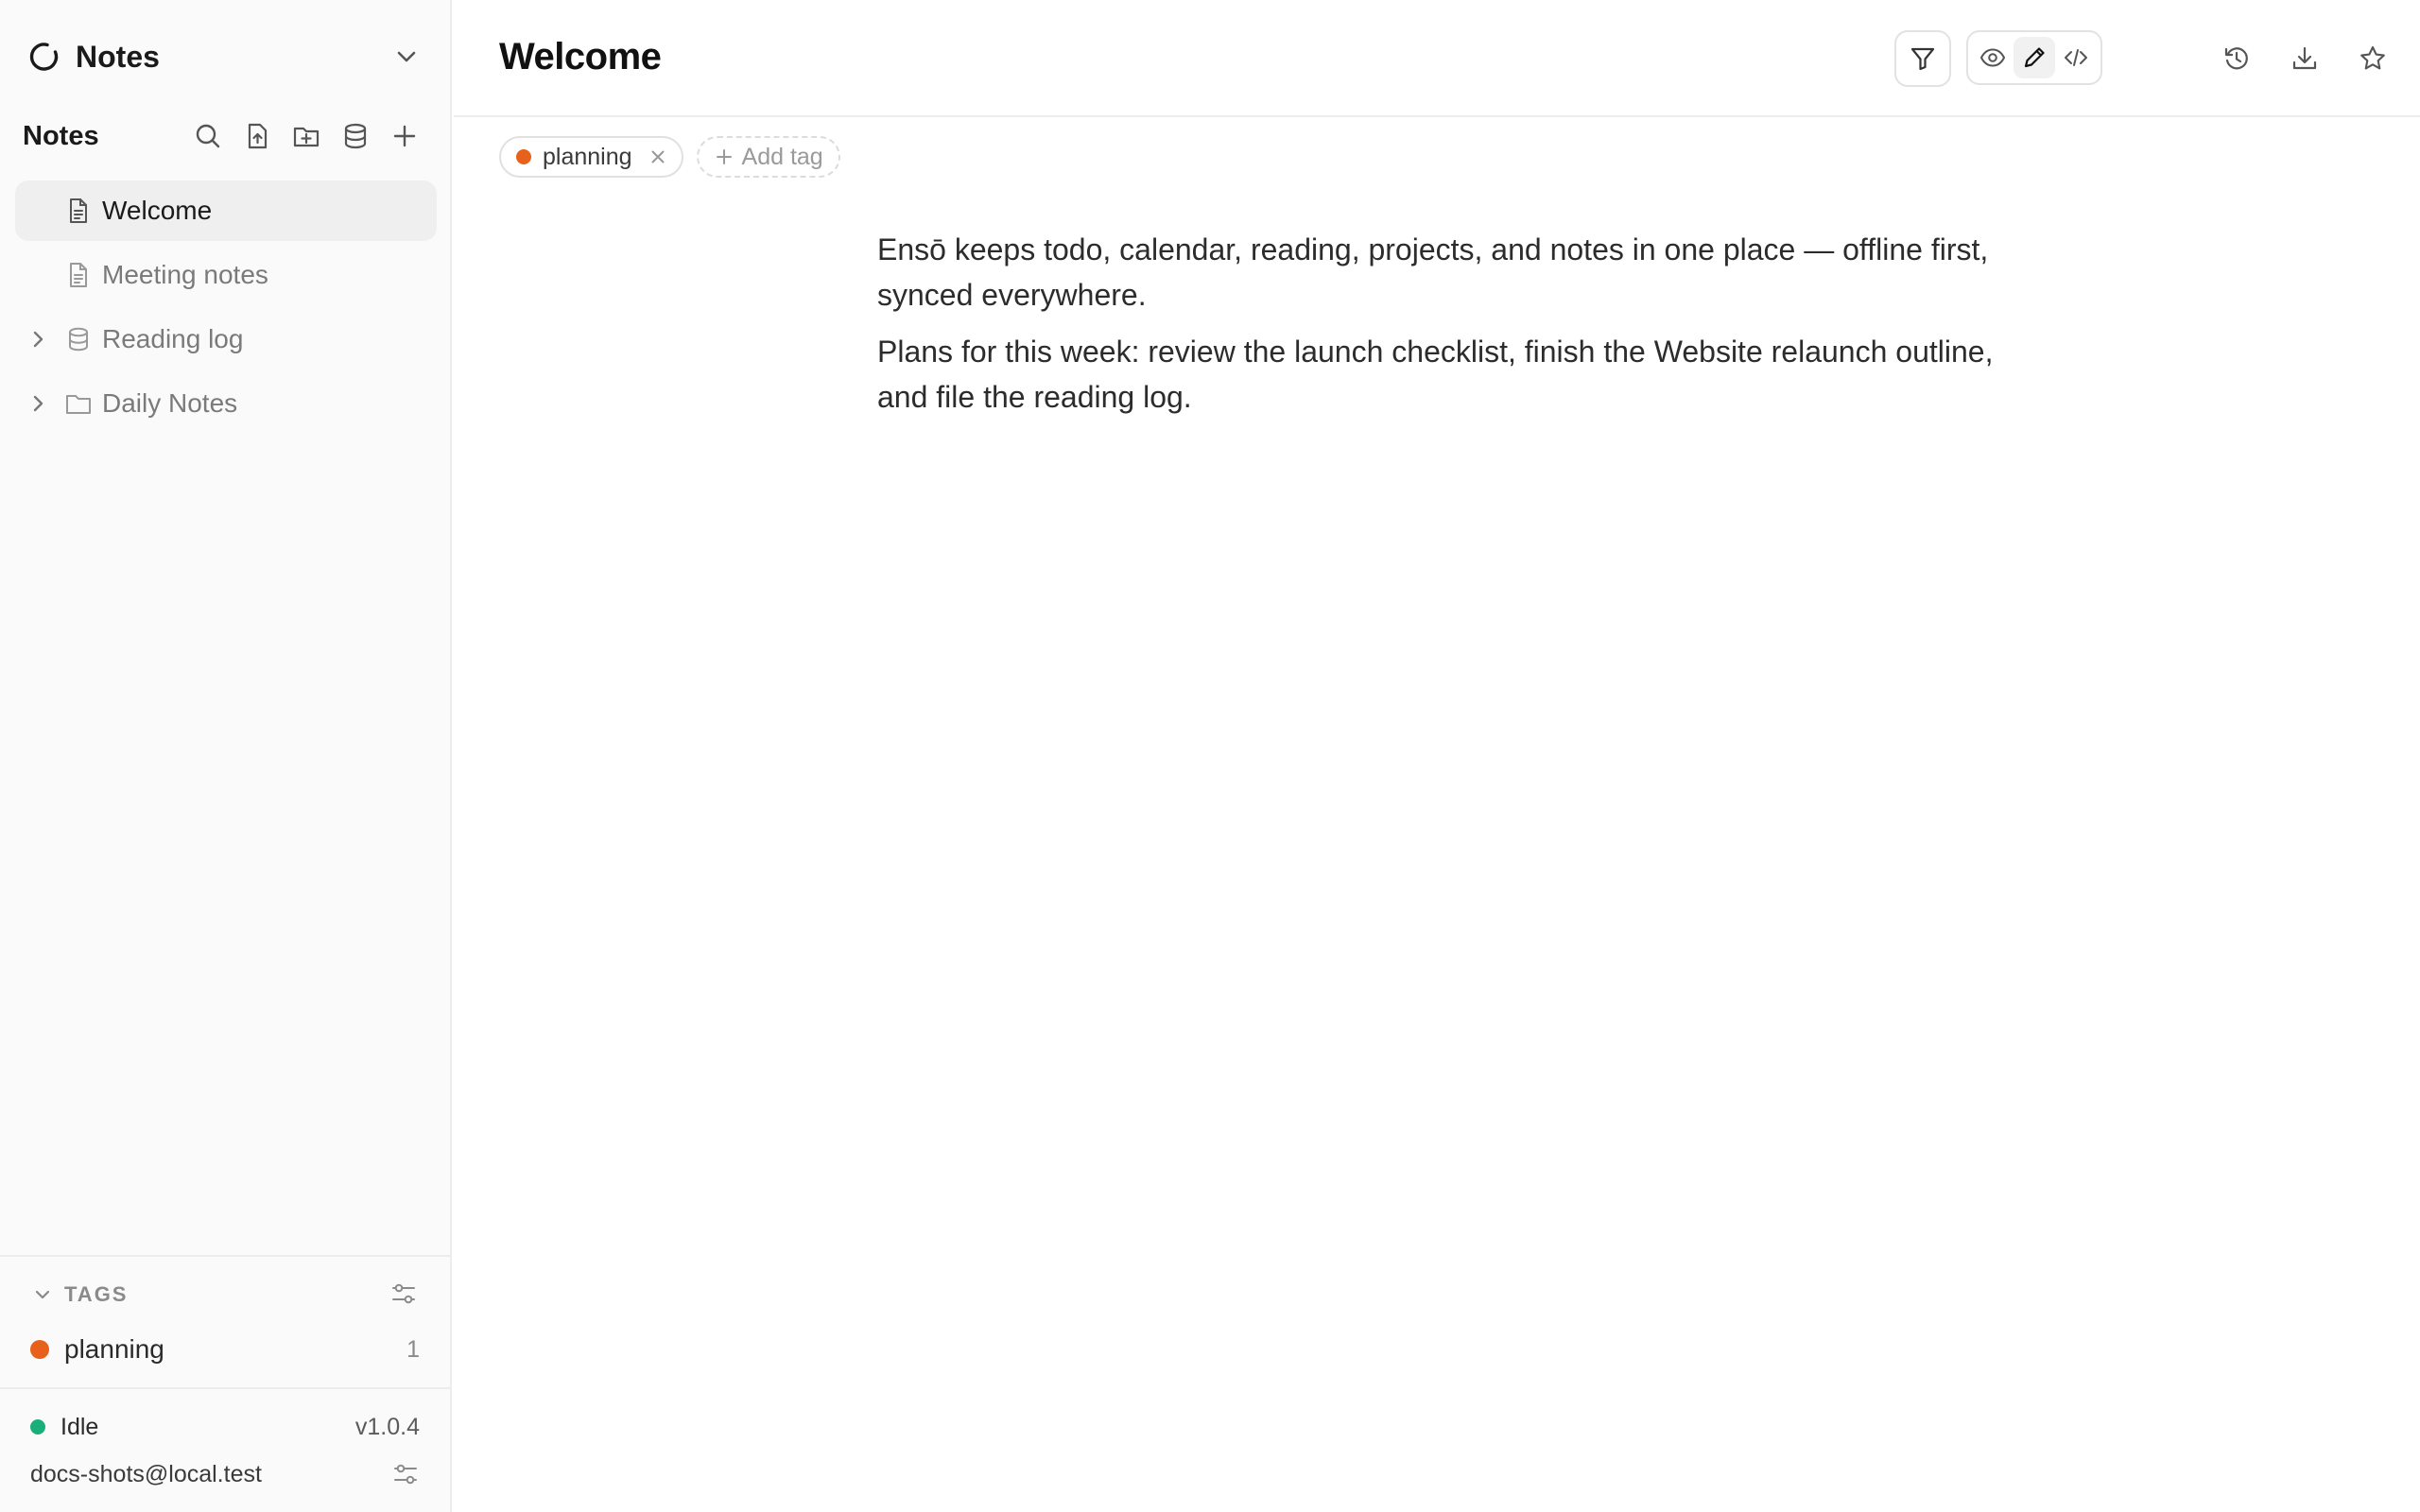 The height and width of the screenshot is (1512, 2420). I want to click on pencil-icon, so click(2035, 57).